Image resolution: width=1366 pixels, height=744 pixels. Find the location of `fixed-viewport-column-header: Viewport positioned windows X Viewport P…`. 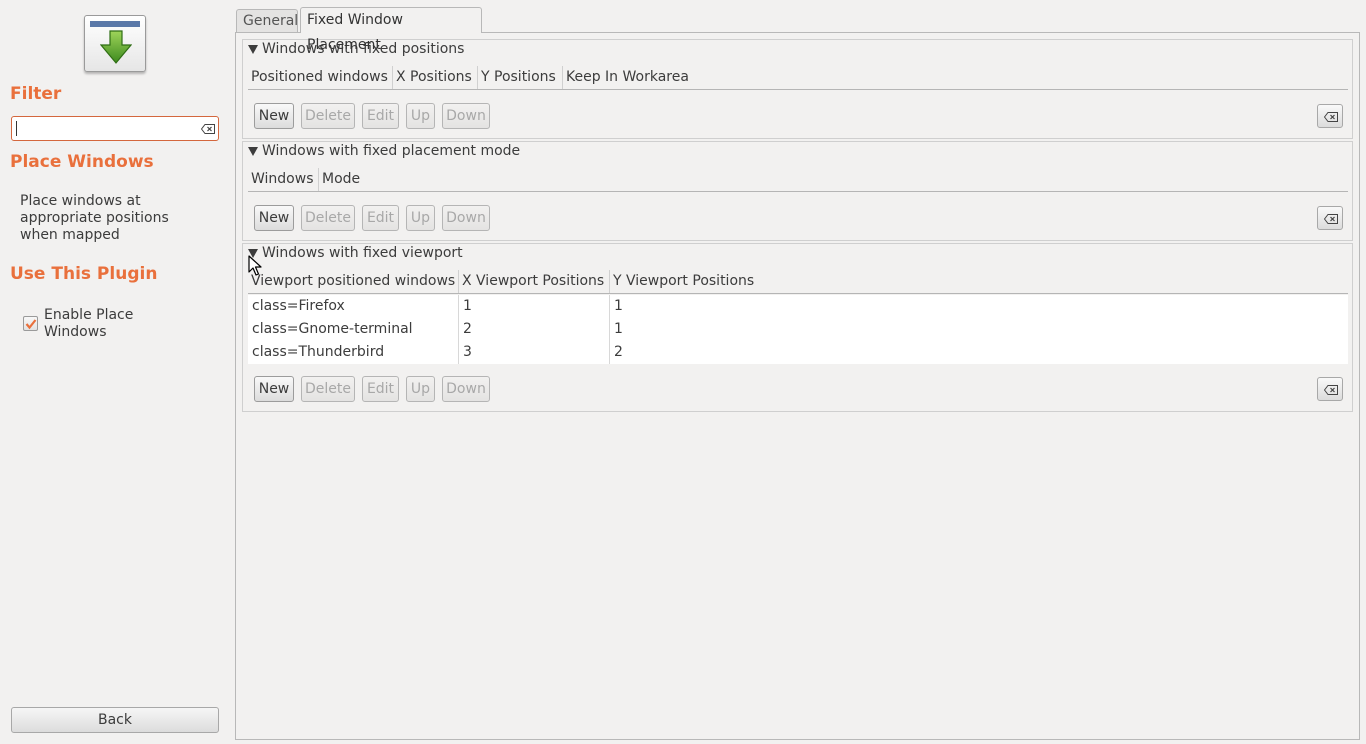

fixed-viewport-column-header: Viewport positioned windows X Viewport P… is located at coordinates (798, 282).